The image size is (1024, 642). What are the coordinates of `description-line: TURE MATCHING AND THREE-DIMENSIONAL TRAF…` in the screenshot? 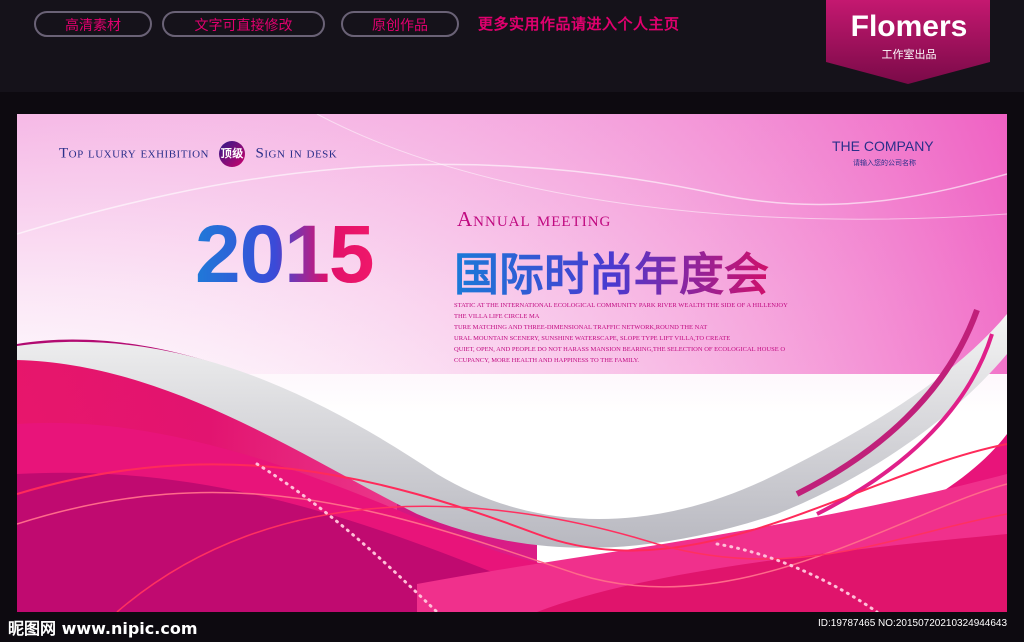 It's located at (581, 327).